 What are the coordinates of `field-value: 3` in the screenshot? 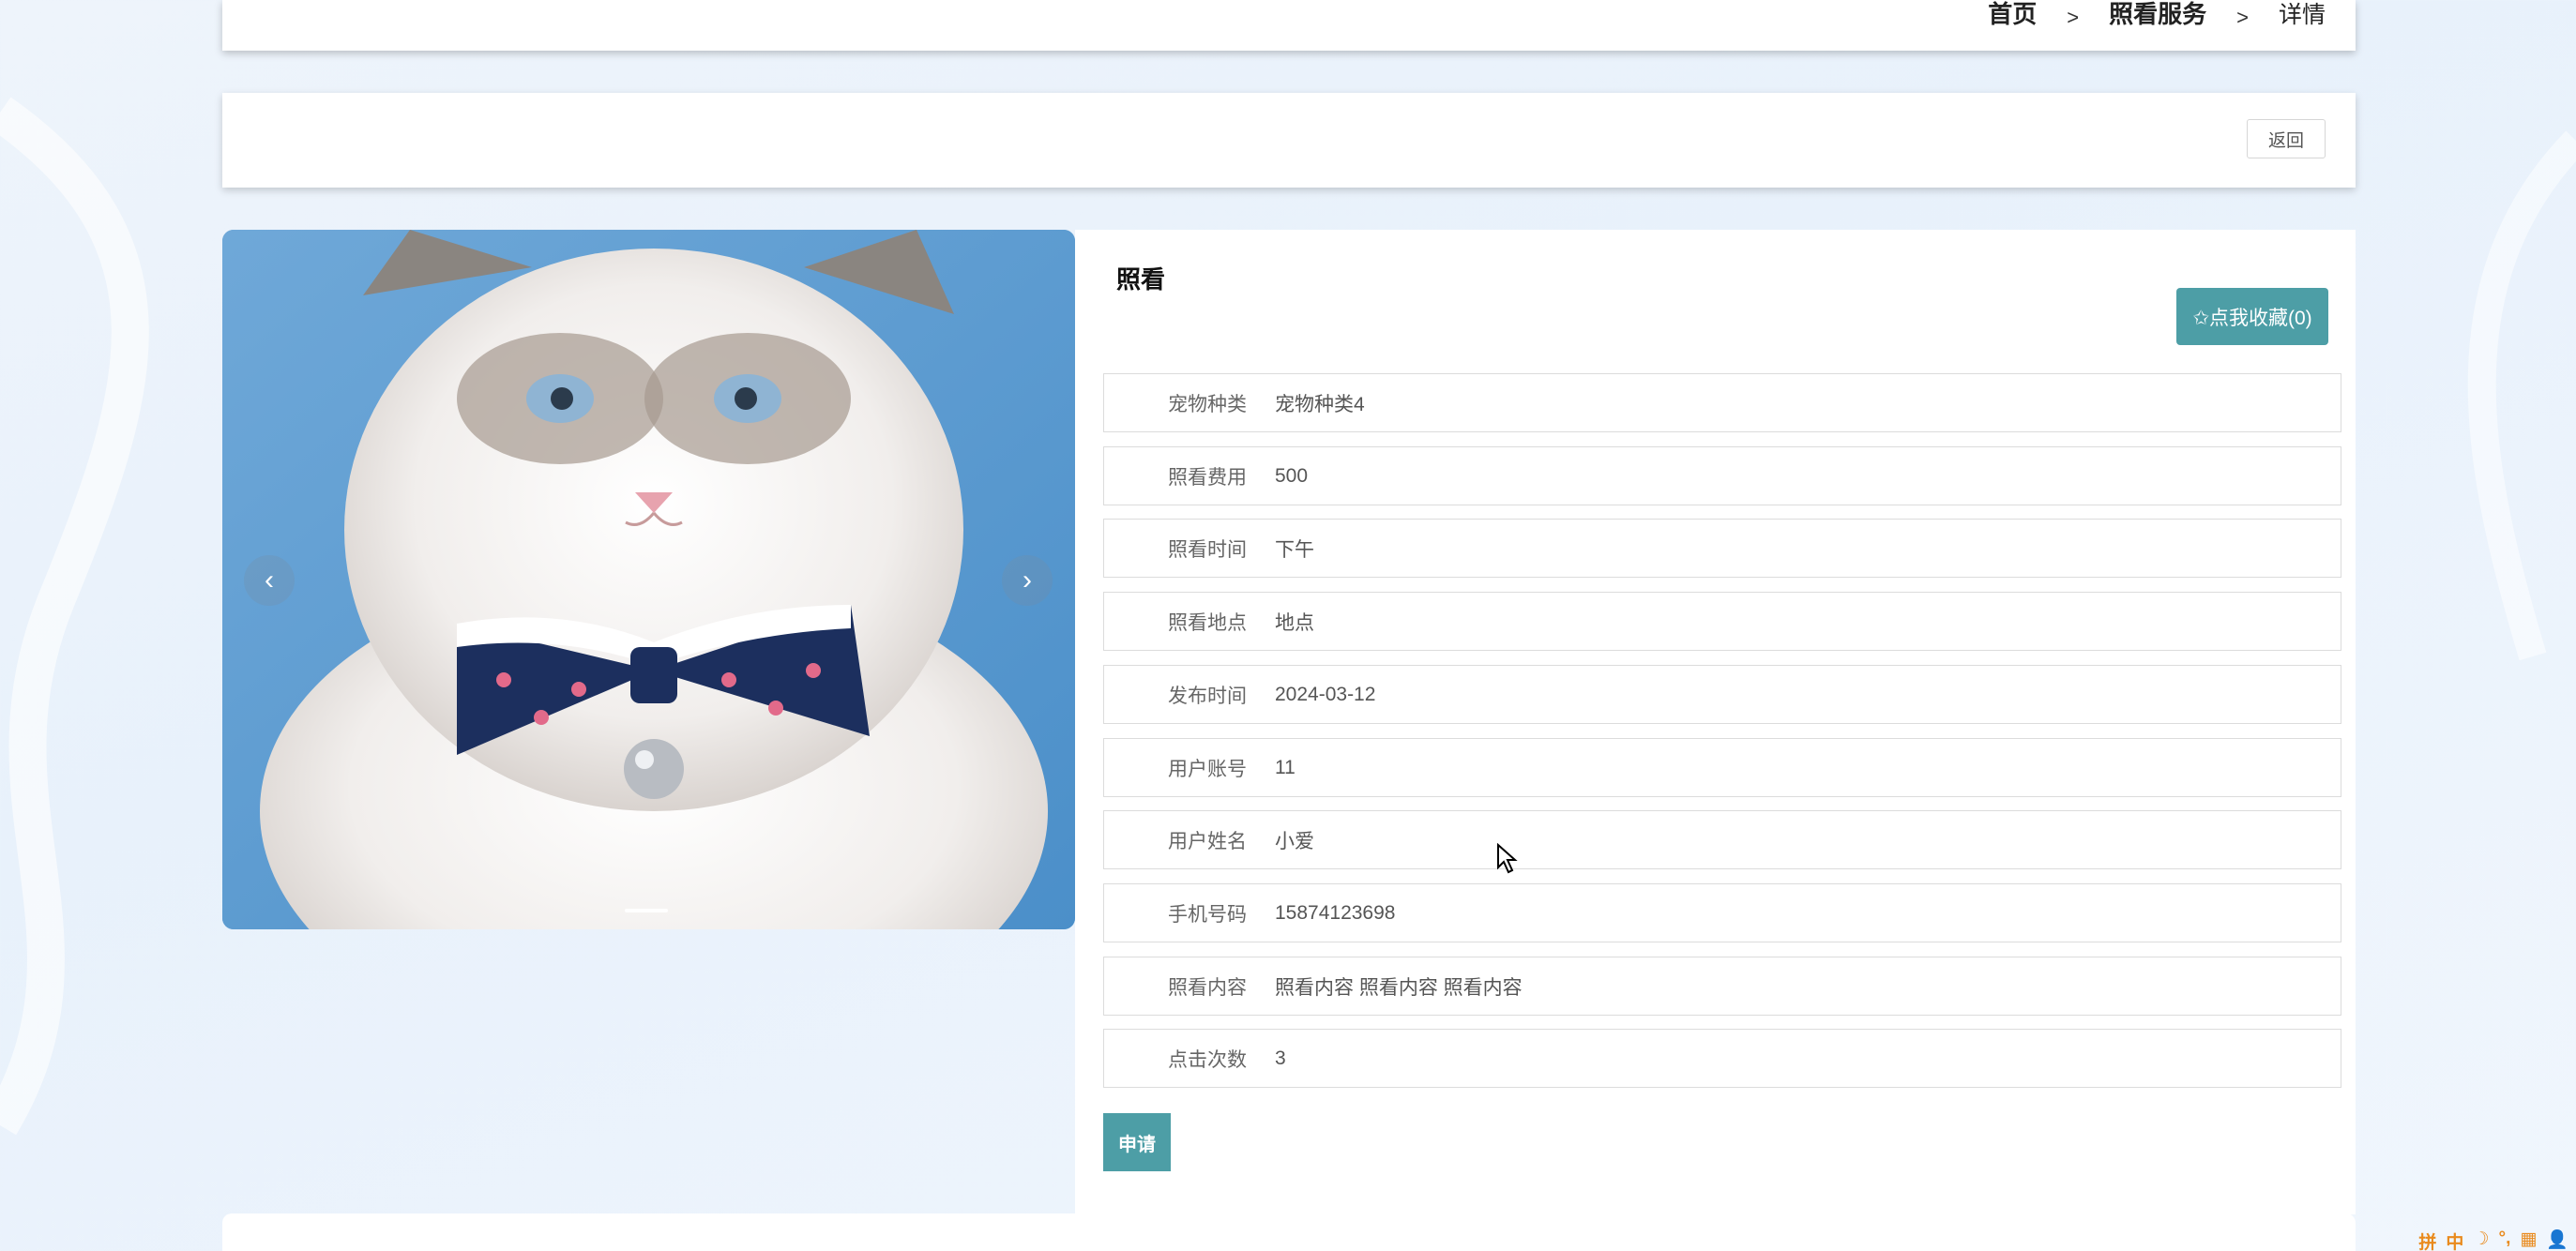 It's located at (1280, 1058).